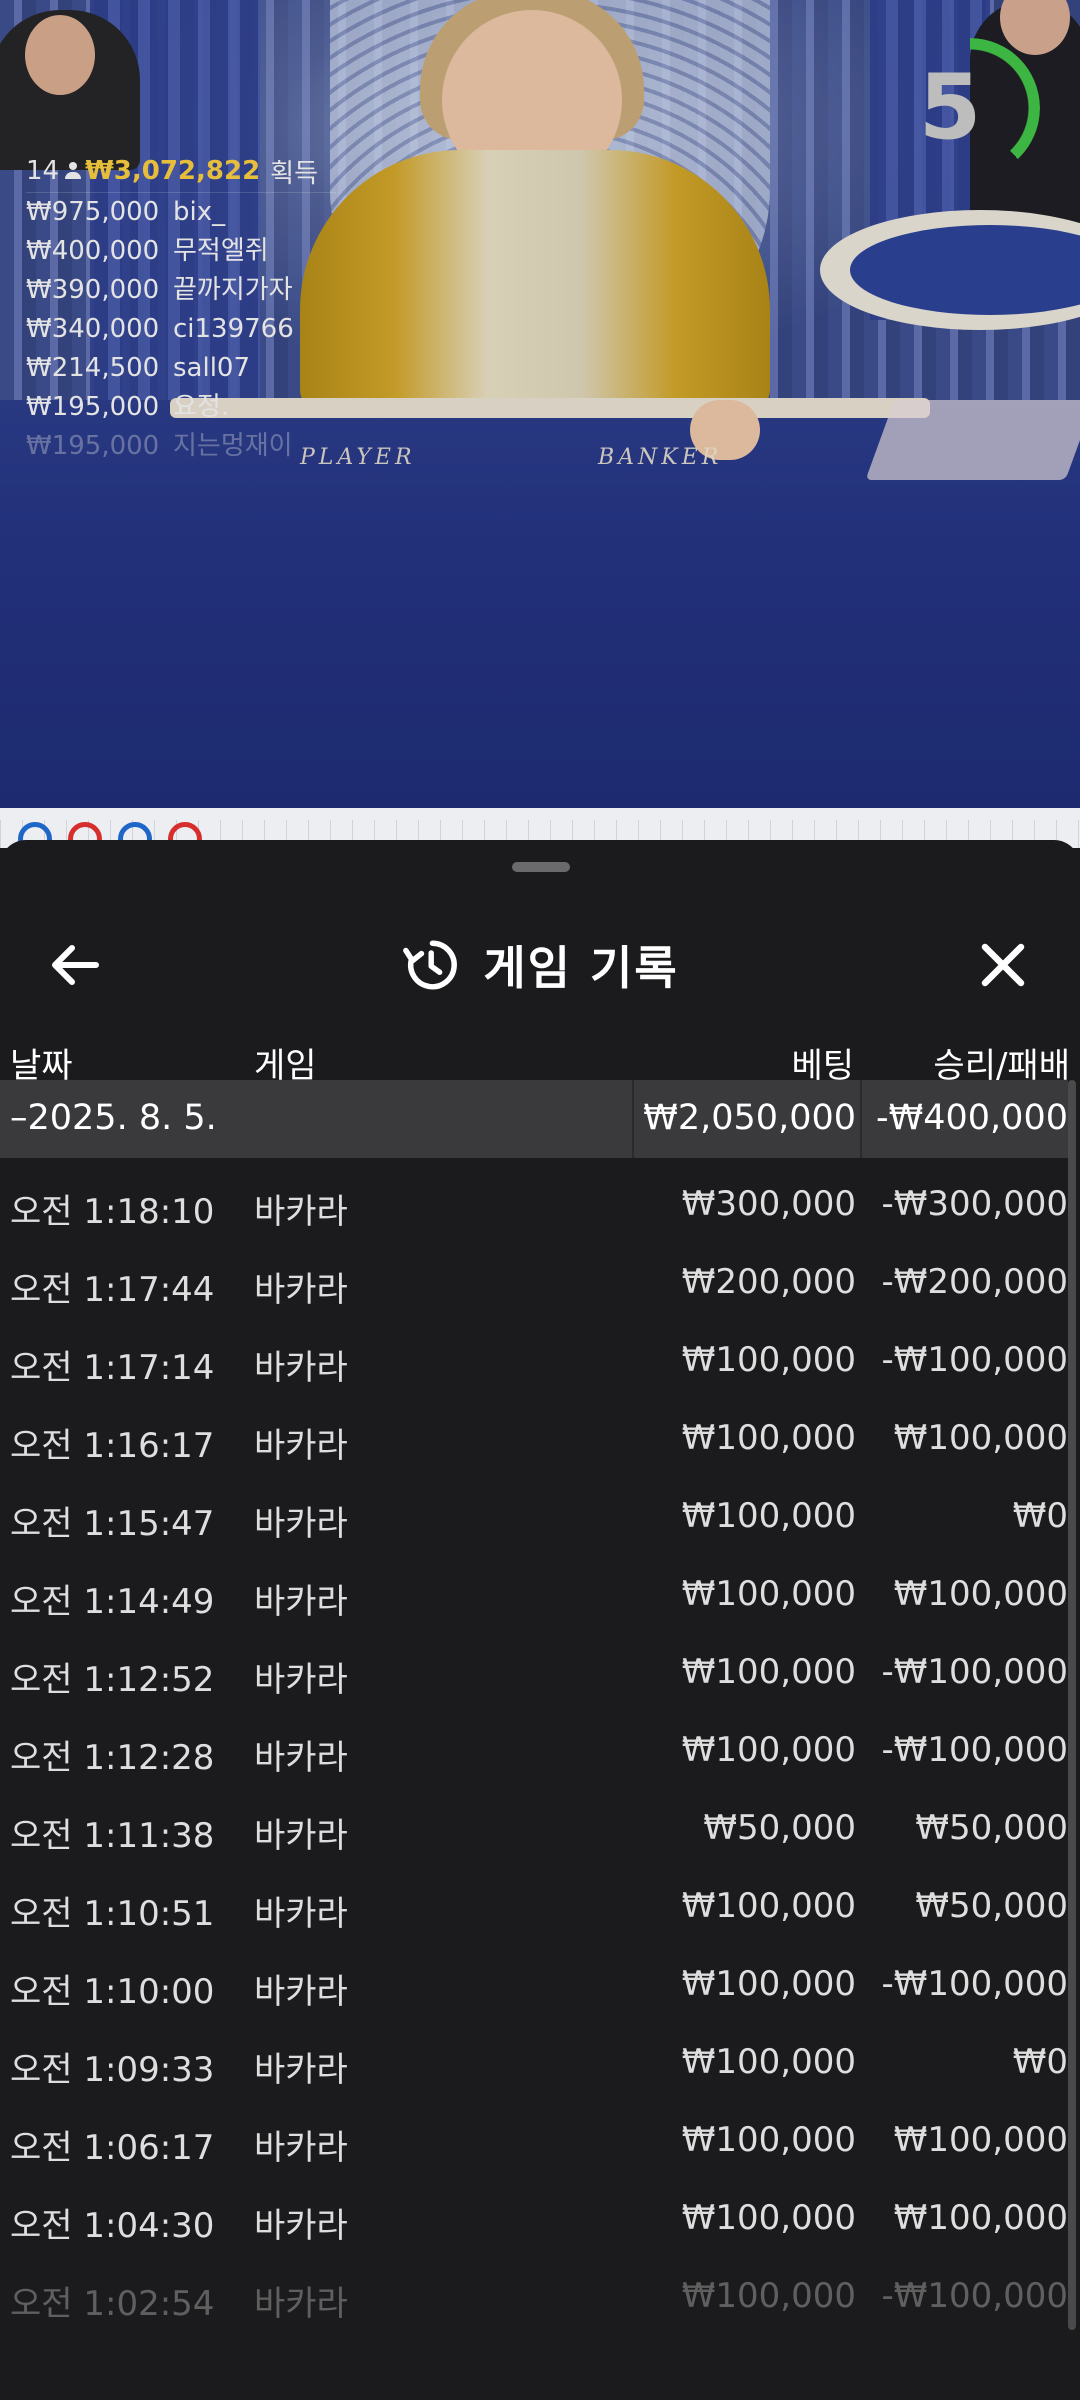 The height and width of the screenshot is (2400, 1080). I want to click on winner-amount: ₩975,000, so click(93, 212).